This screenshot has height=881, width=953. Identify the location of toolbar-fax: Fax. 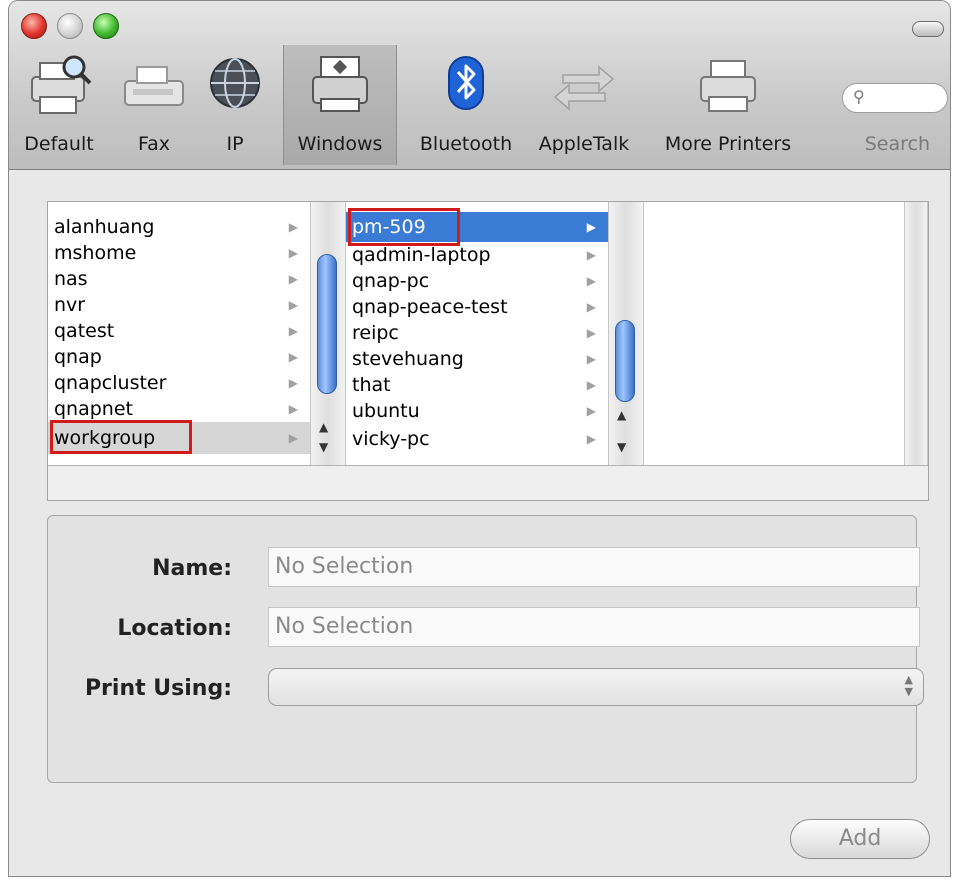
(154, 105).